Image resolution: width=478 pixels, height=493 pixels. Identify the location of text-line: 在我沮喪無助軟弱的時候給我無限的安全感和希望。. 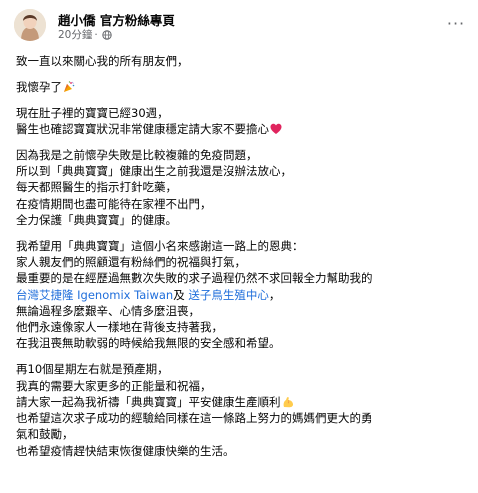
(148, 343).